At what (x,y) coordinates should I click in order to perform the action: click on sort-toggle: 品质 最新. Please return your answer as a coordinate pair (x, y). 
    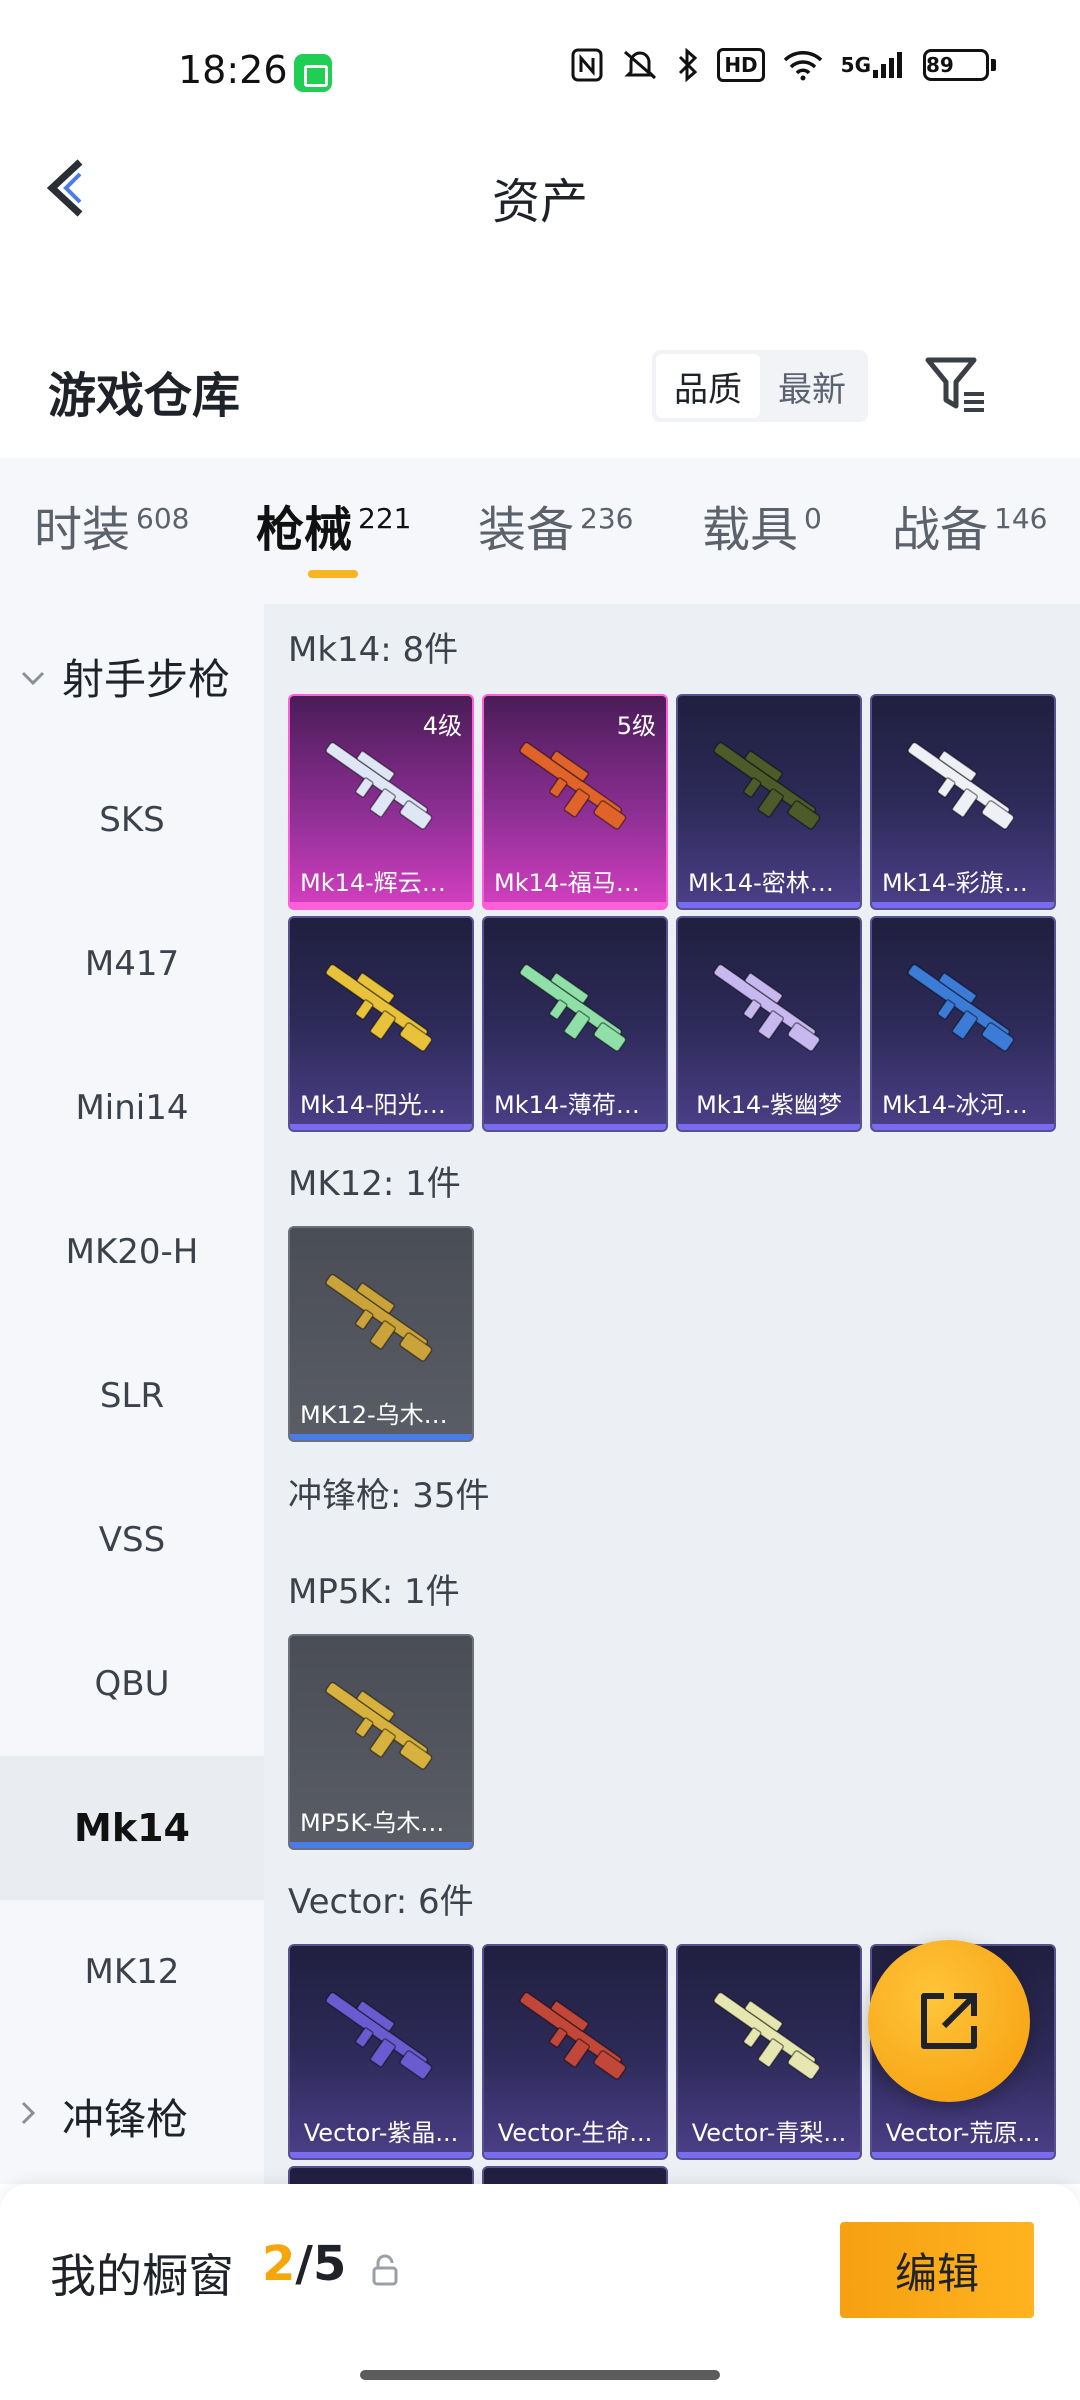
    Looking at the image, I should click on (760, 386).